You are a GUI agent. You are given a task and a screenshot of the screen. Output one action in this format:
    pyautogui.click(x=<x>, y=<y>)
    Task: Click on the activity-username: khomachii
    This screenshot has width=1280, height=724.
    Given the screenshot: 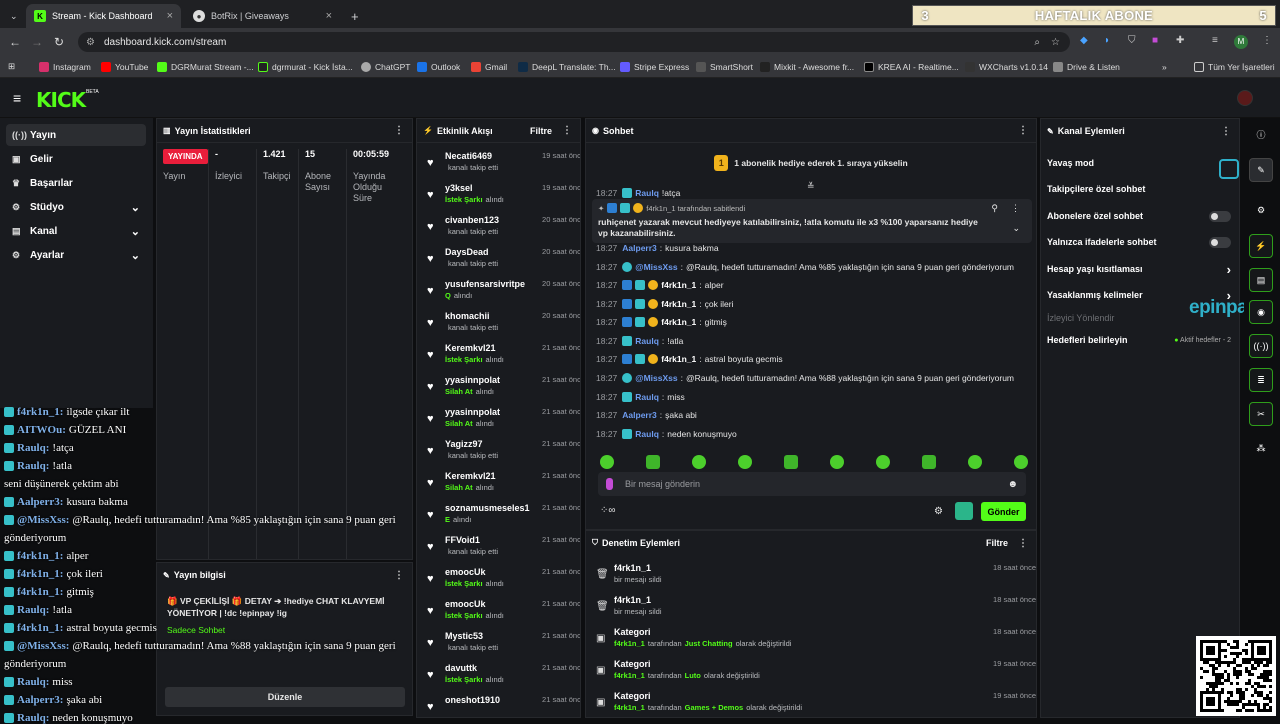 What is the action you would take?
    pyautogui.click(x=467, y=316)
    